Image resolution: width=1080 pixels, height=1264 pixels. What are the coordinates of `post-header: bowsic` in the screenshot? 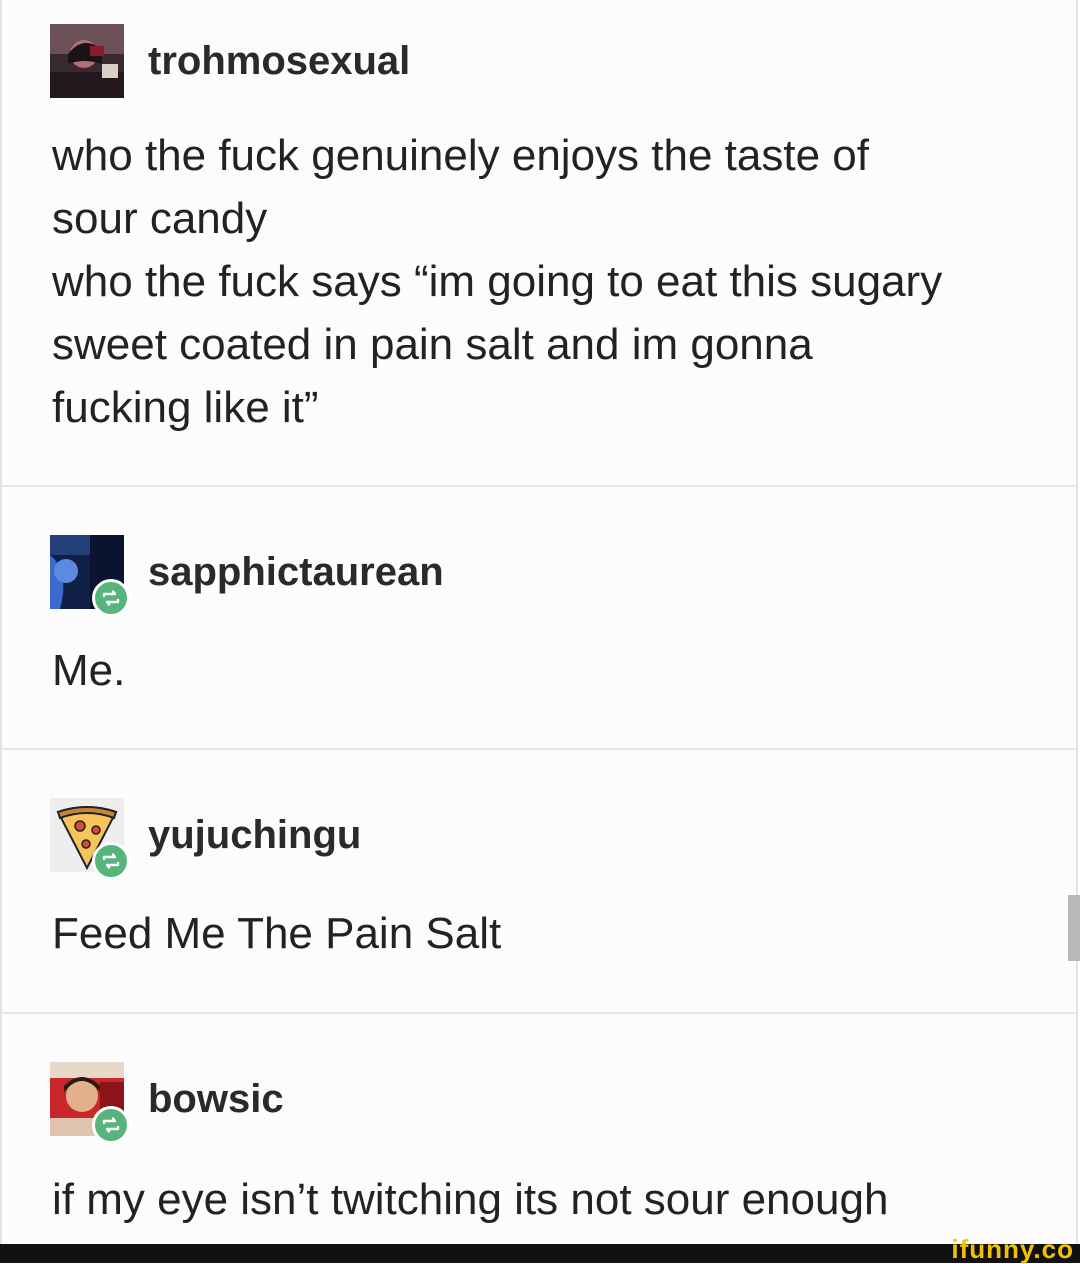 It's located at (167, 1103).